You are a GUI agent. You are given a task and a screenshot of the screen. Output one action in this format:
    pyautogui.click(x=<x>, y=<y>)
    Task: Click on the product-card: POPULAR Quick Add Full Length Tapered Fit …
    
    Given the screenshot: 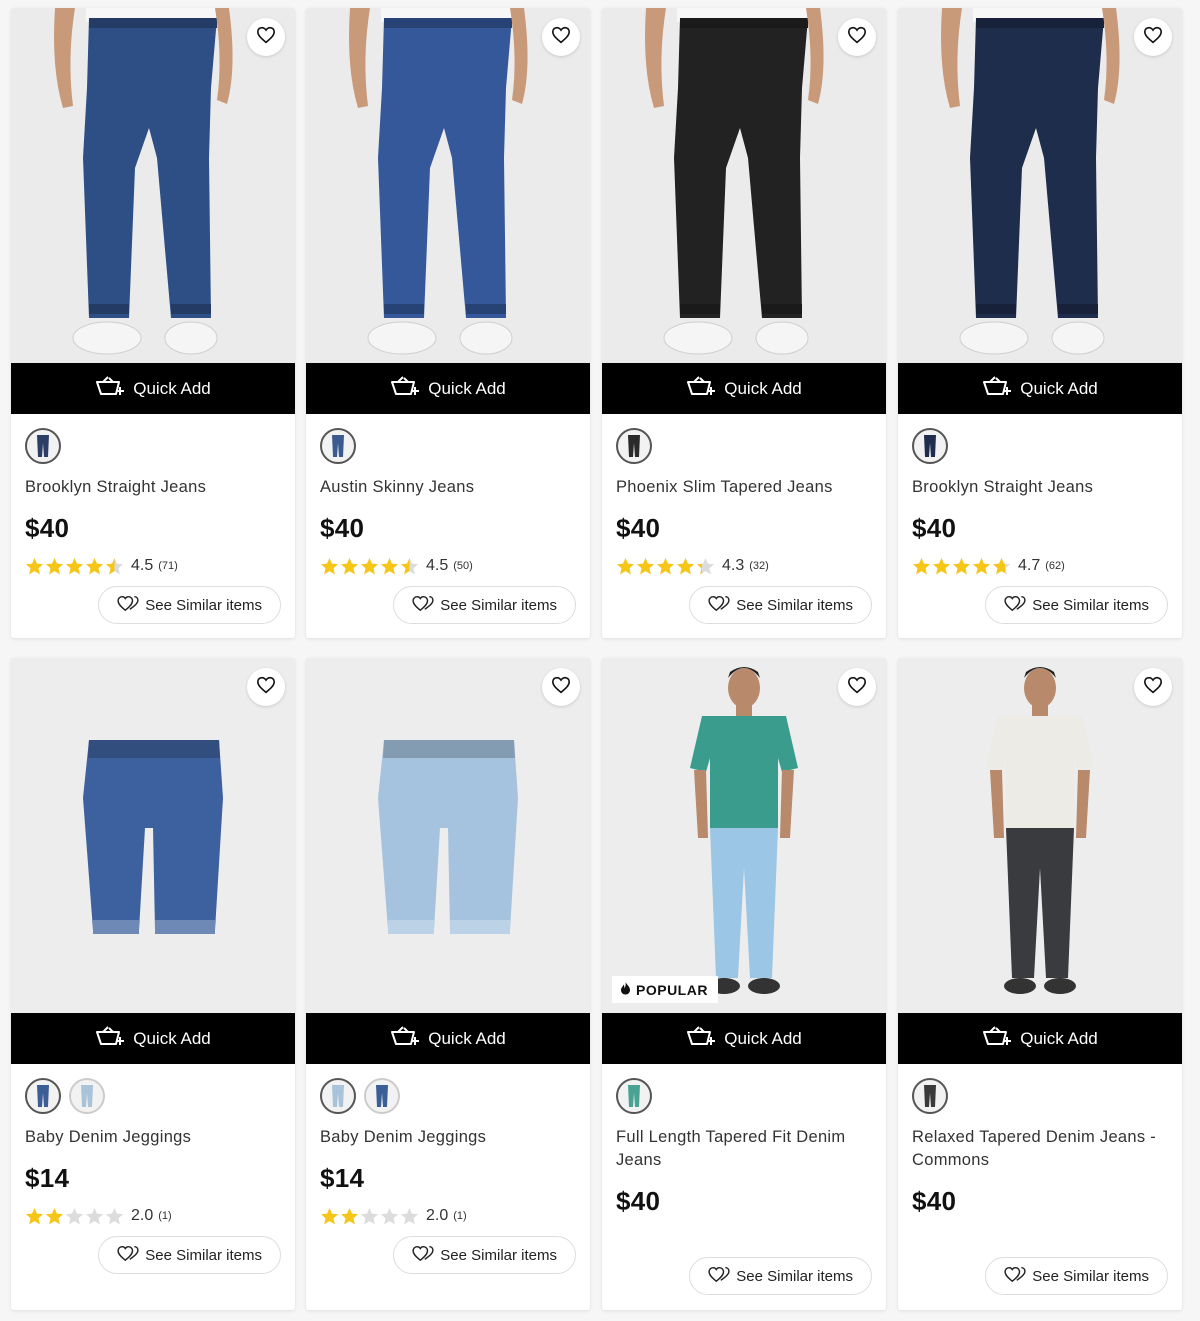 What is the action you would take?
    pyautogui.click(x=744, y=984)
    